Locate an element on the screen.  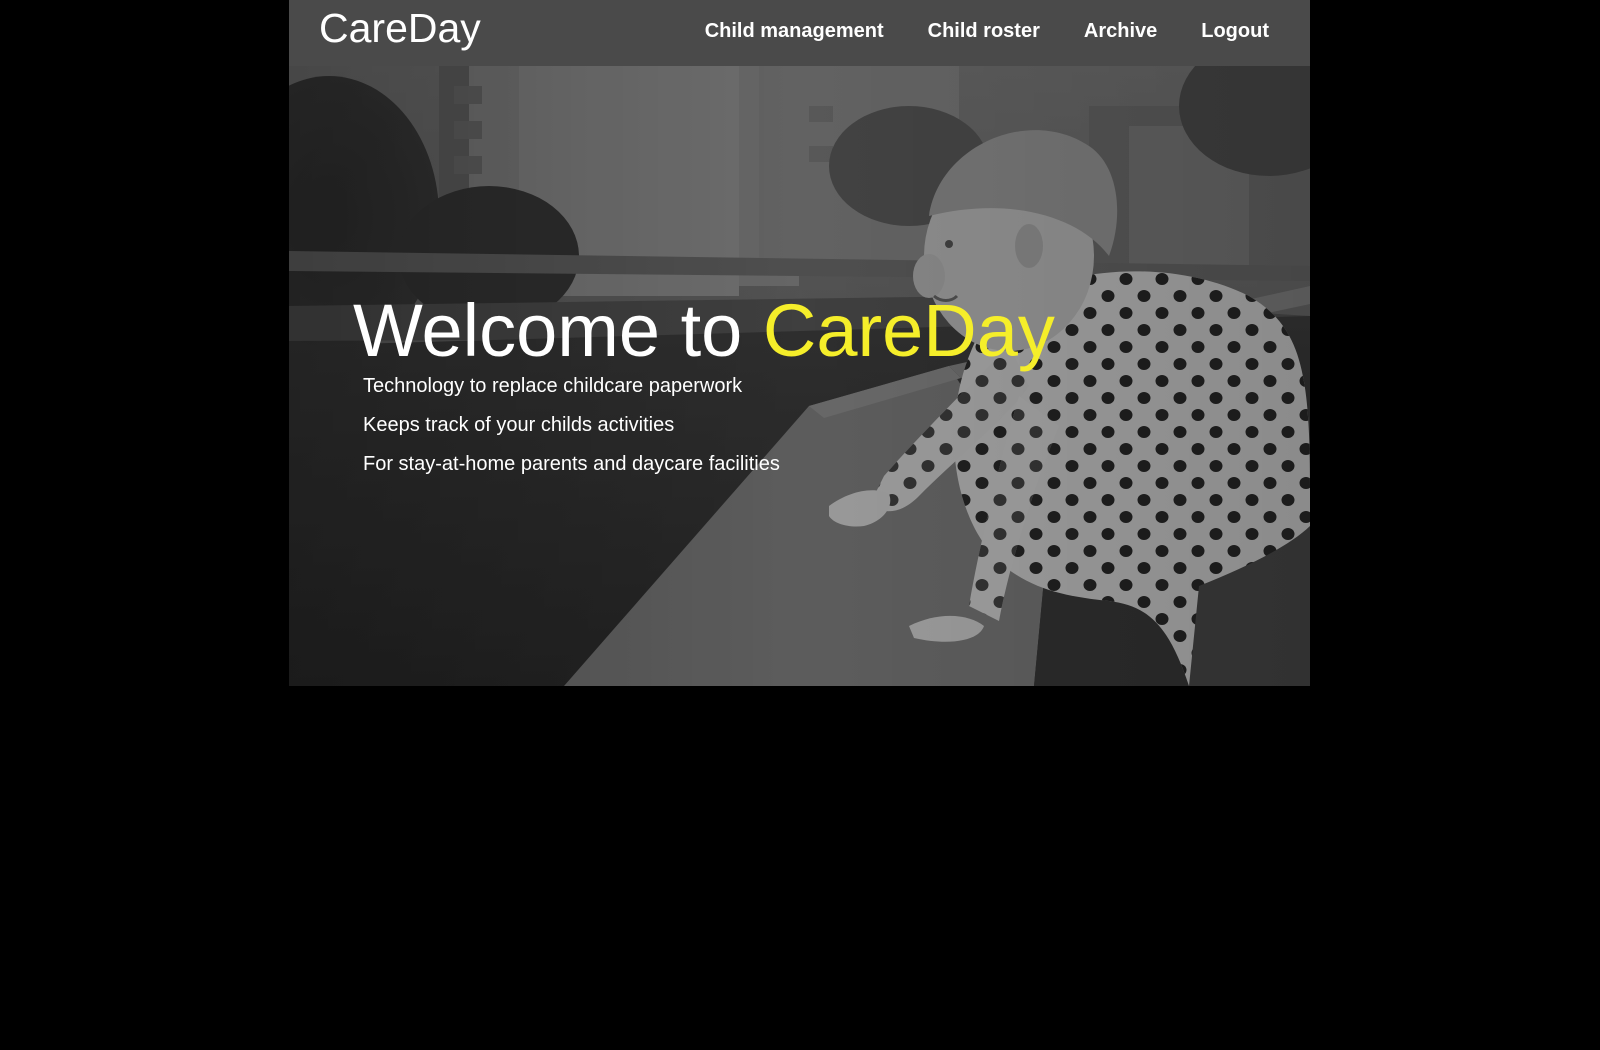
nav-link-logout: Logout is located at coordinates (1235, 31).